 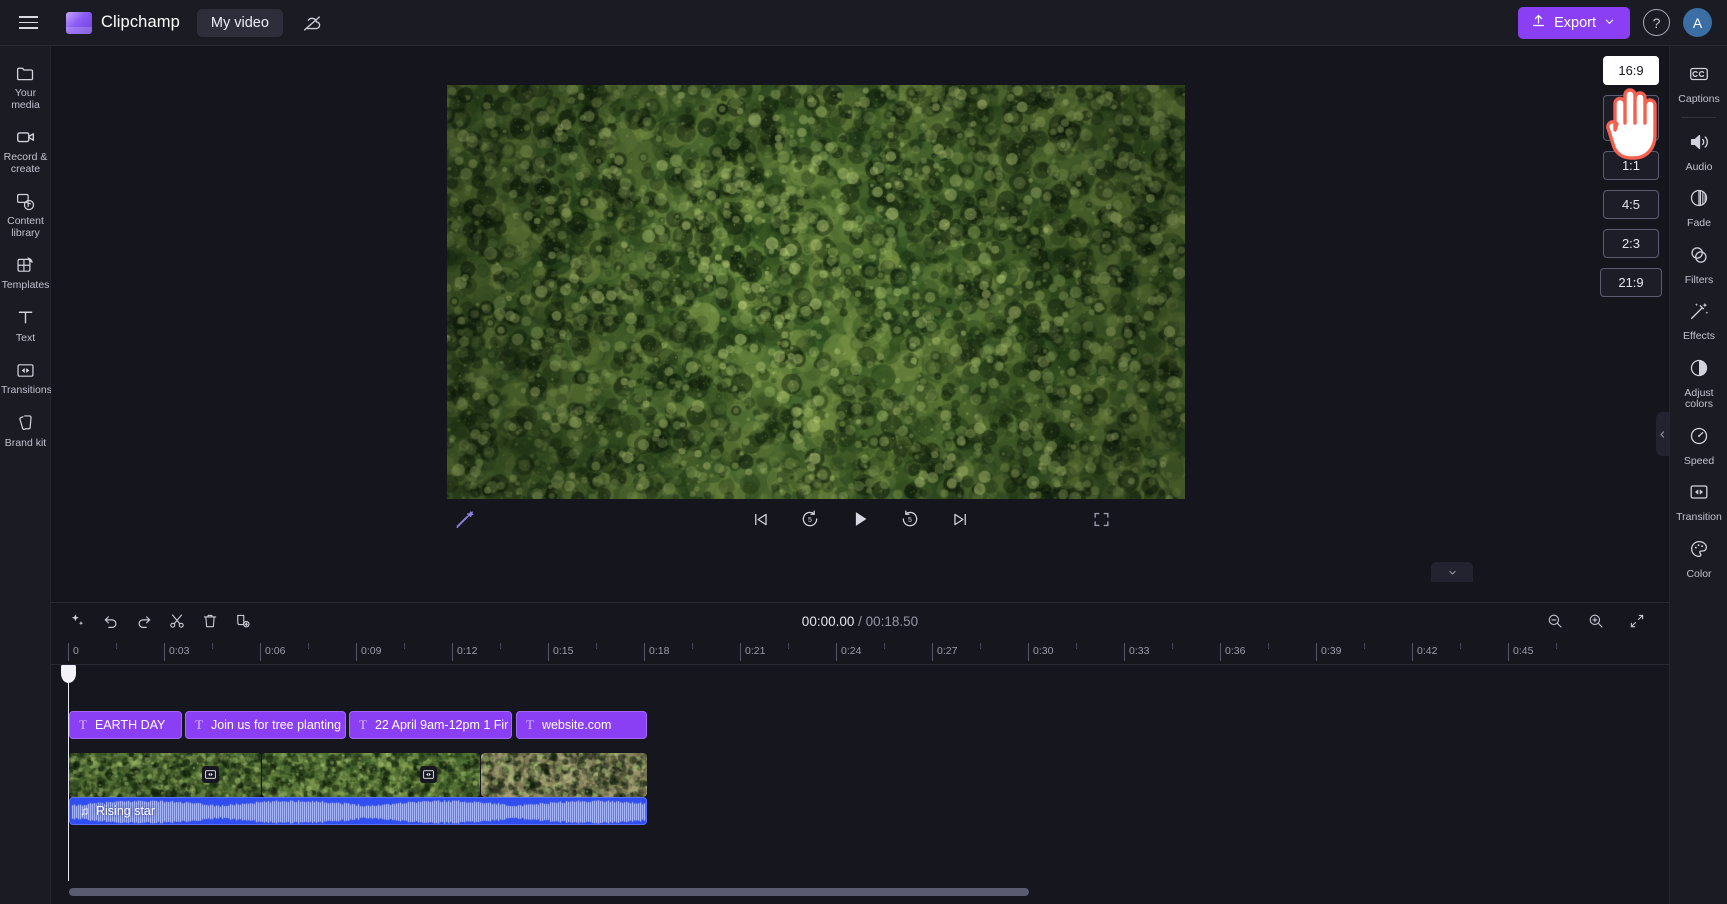 What do you see at coordinates (312, 23) in the screenshot?
I see `cloud-off-icon` at bounding box center [312, 23].